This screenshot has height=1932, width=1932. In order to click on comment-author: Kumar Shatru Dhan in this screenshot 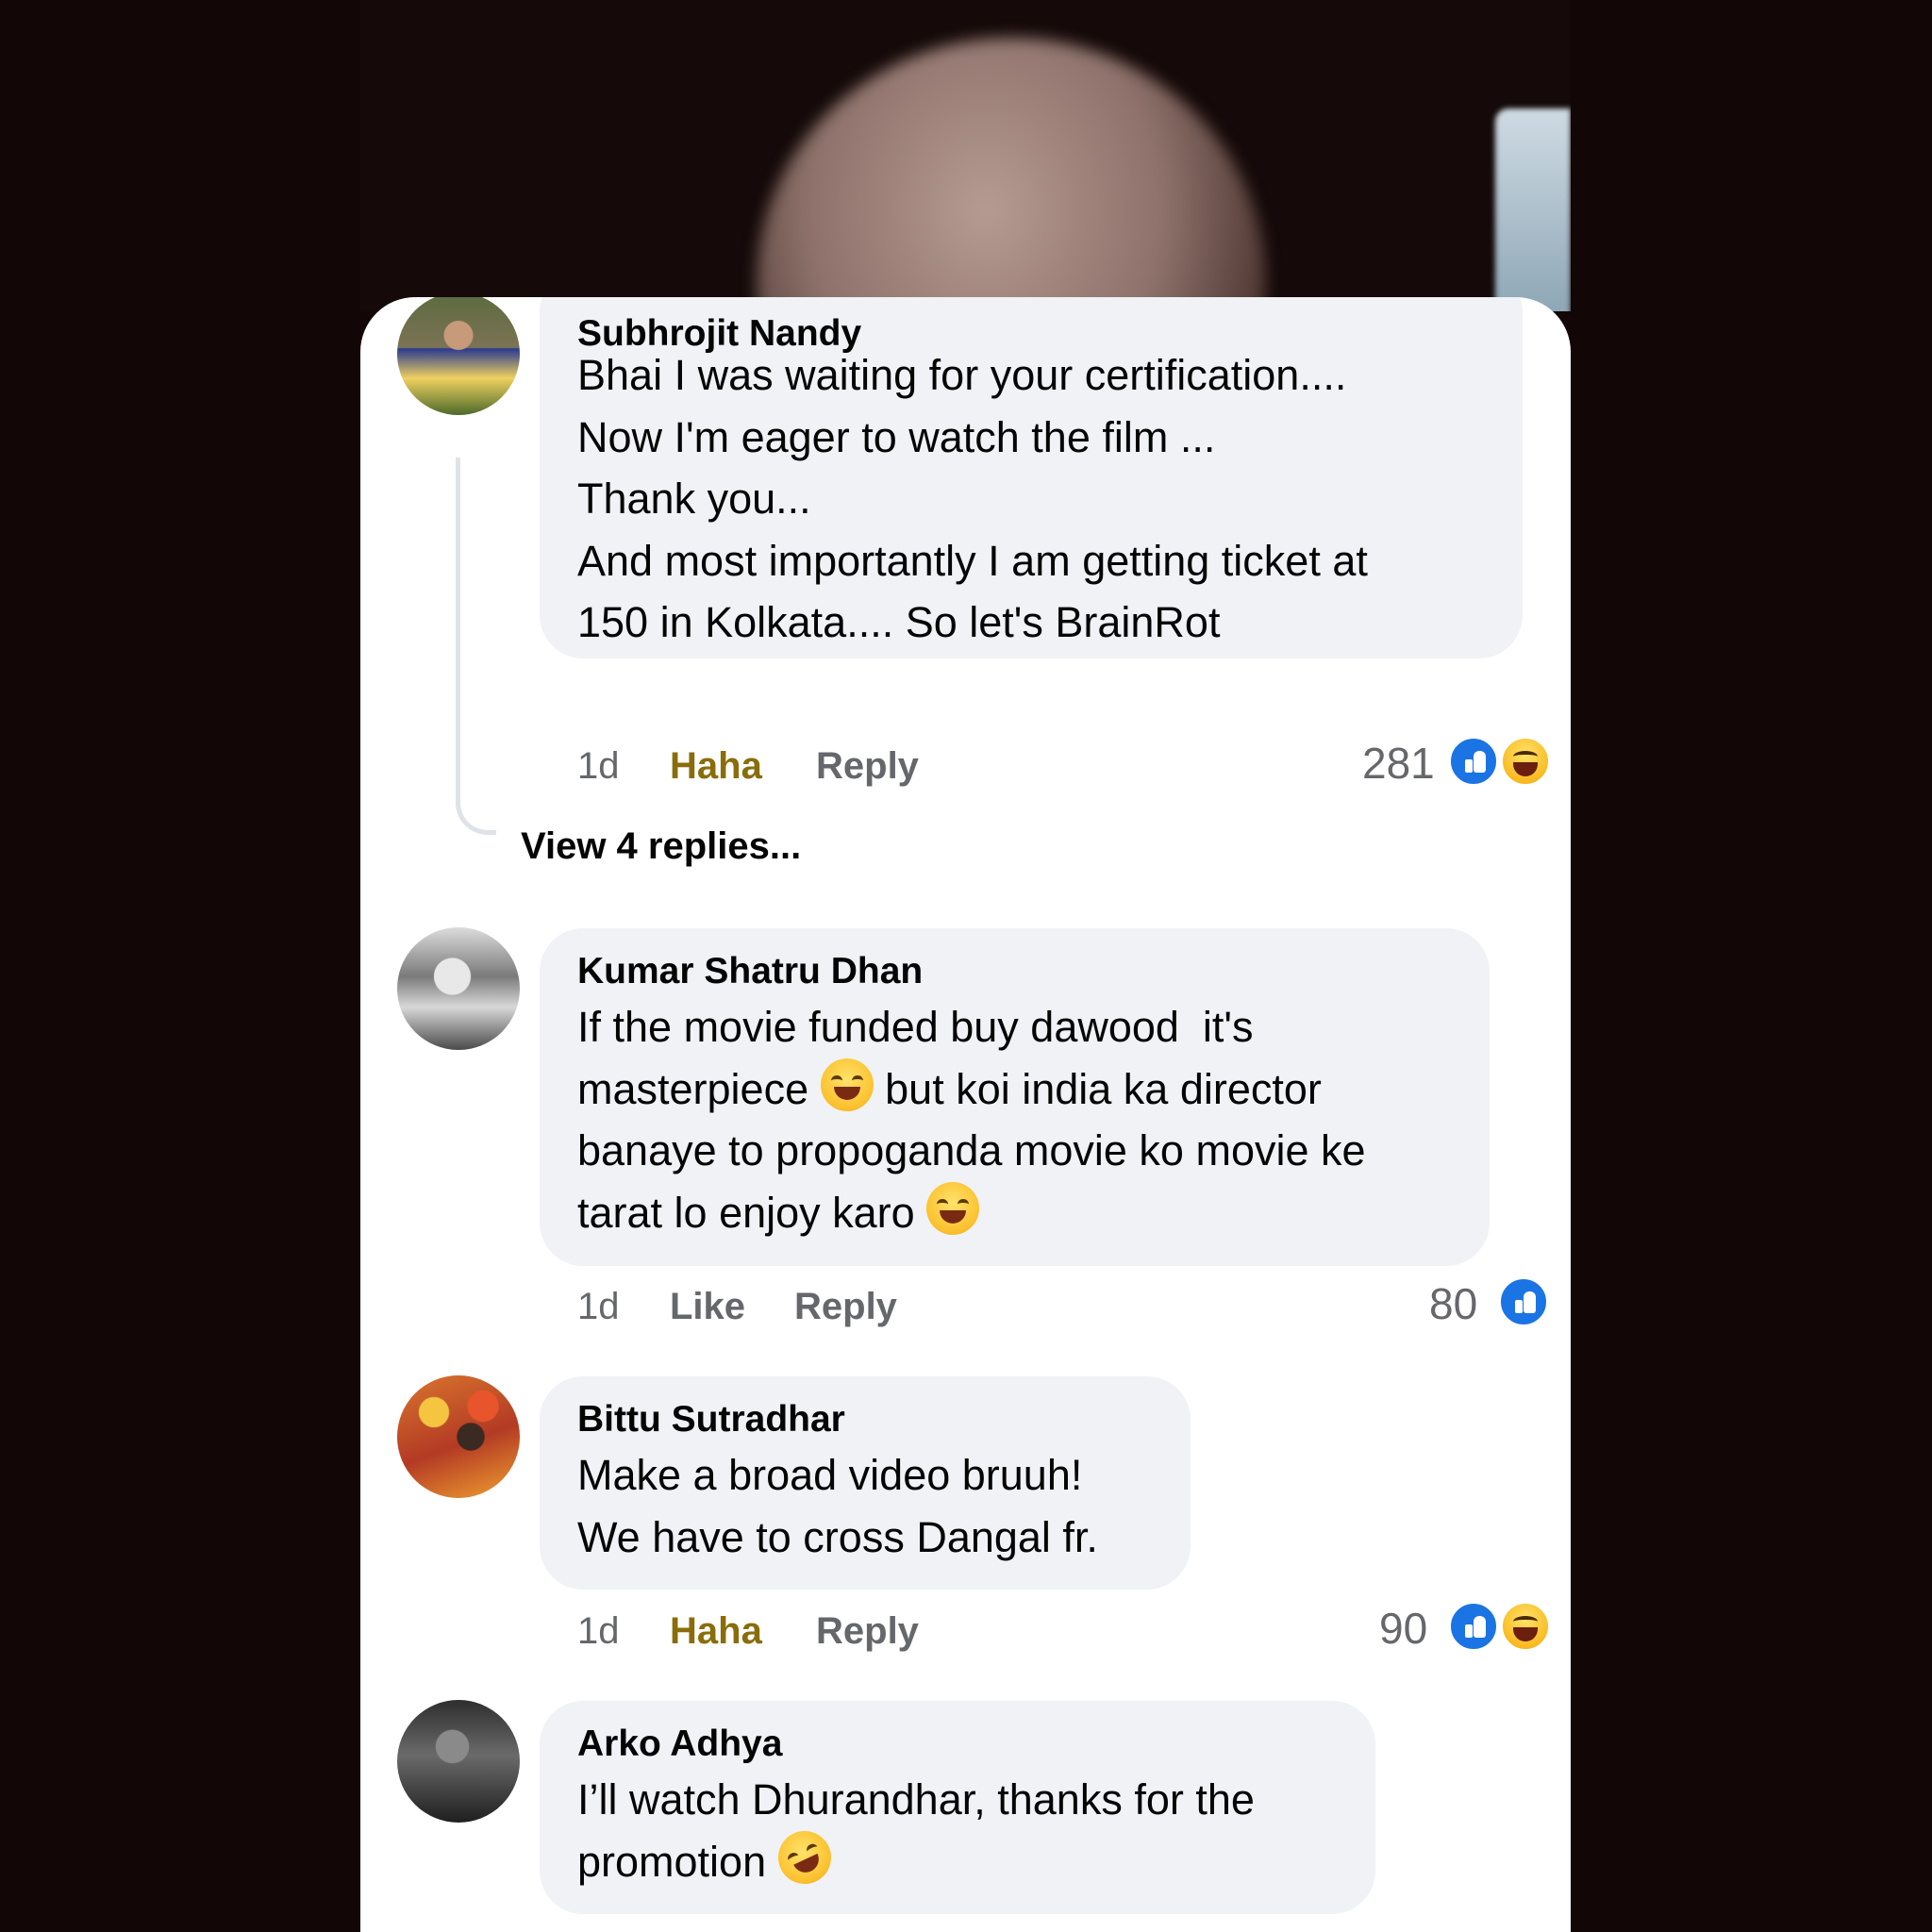, I will do `click(750, 971)`.